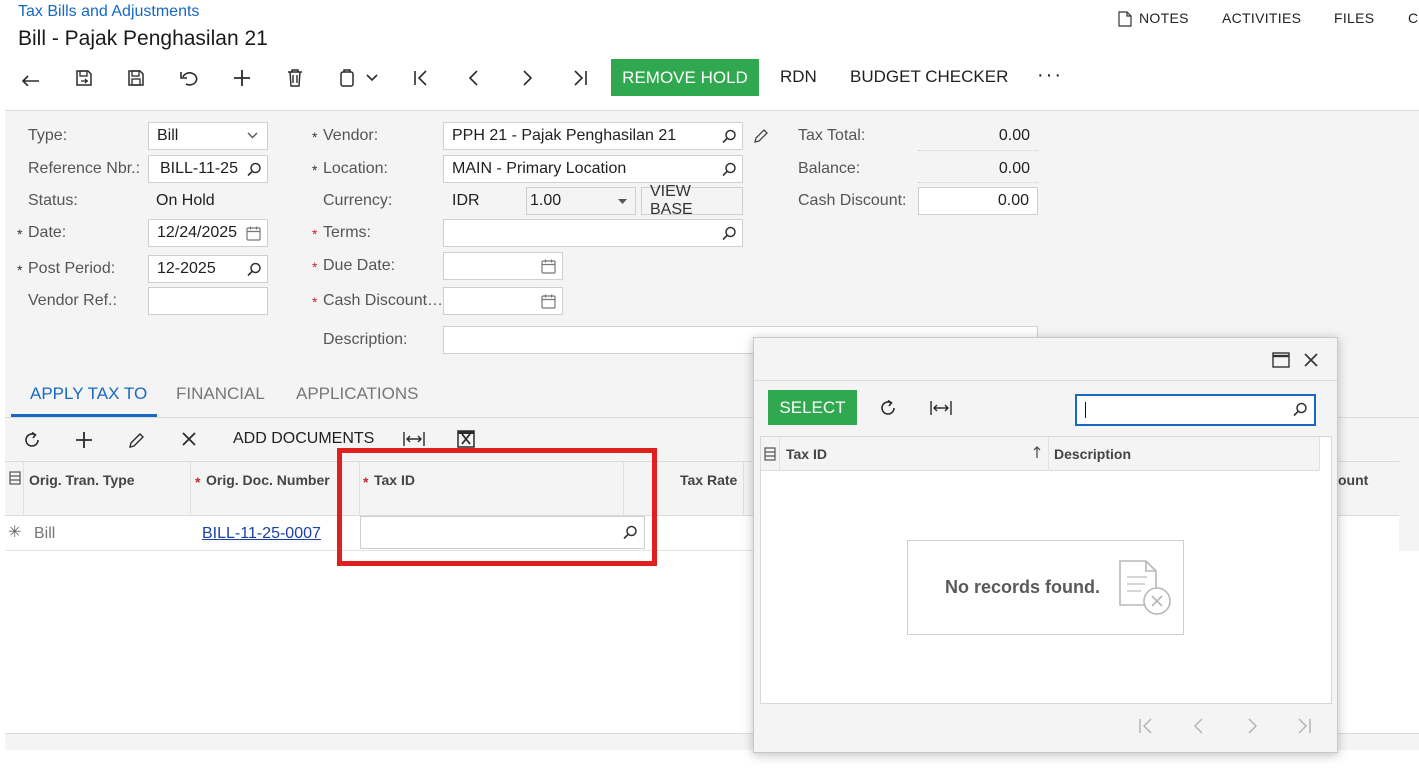 The image size is (1419, 772). Describe the element at coordinates (1252, 726) in the screenshot. I see `dialog-next-page-icon` at that location.